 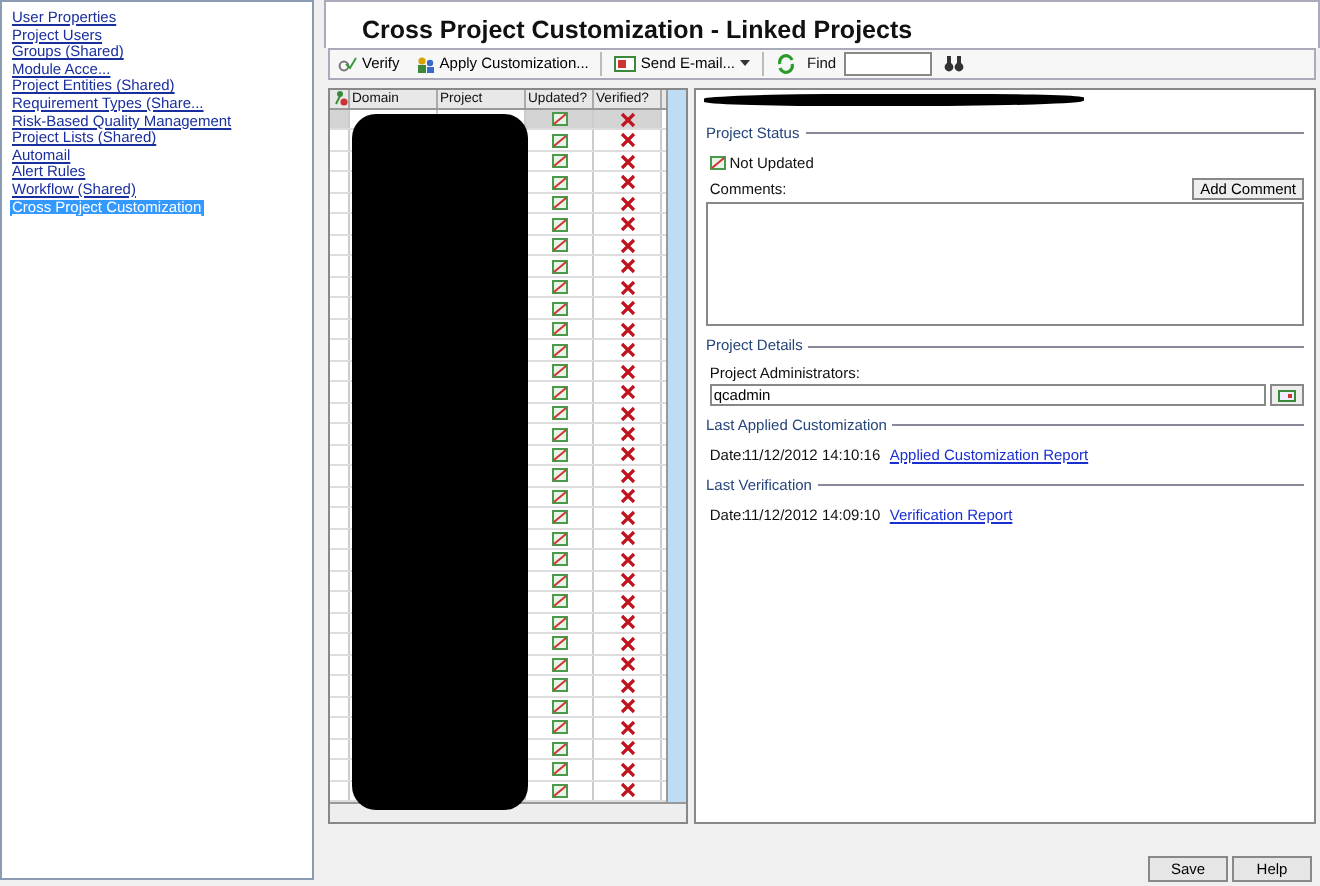 What do you see at coordinates (822, 24) in the screenshot?
I see `page-title: Cross Project Customization - Linked Projects` at bounding box center [822, 24].